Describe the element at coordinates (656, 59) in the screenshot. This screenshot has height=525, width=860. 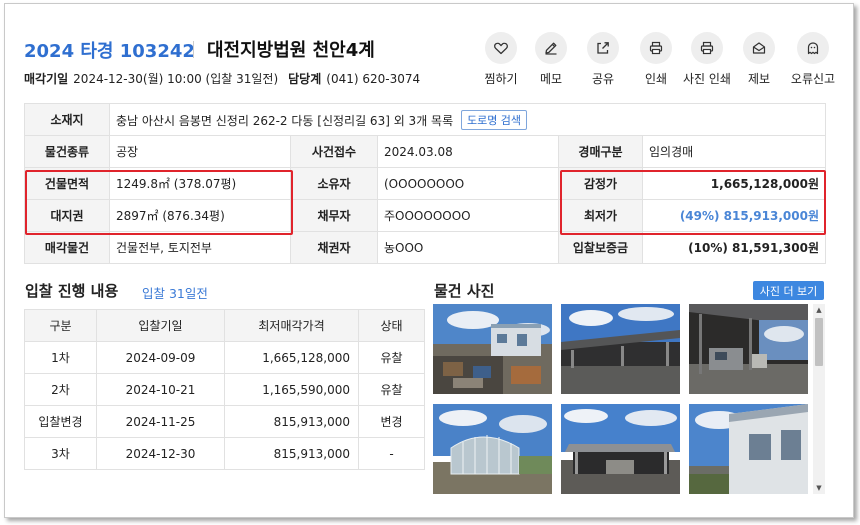
I see `print-button: 인쇄` at that location.